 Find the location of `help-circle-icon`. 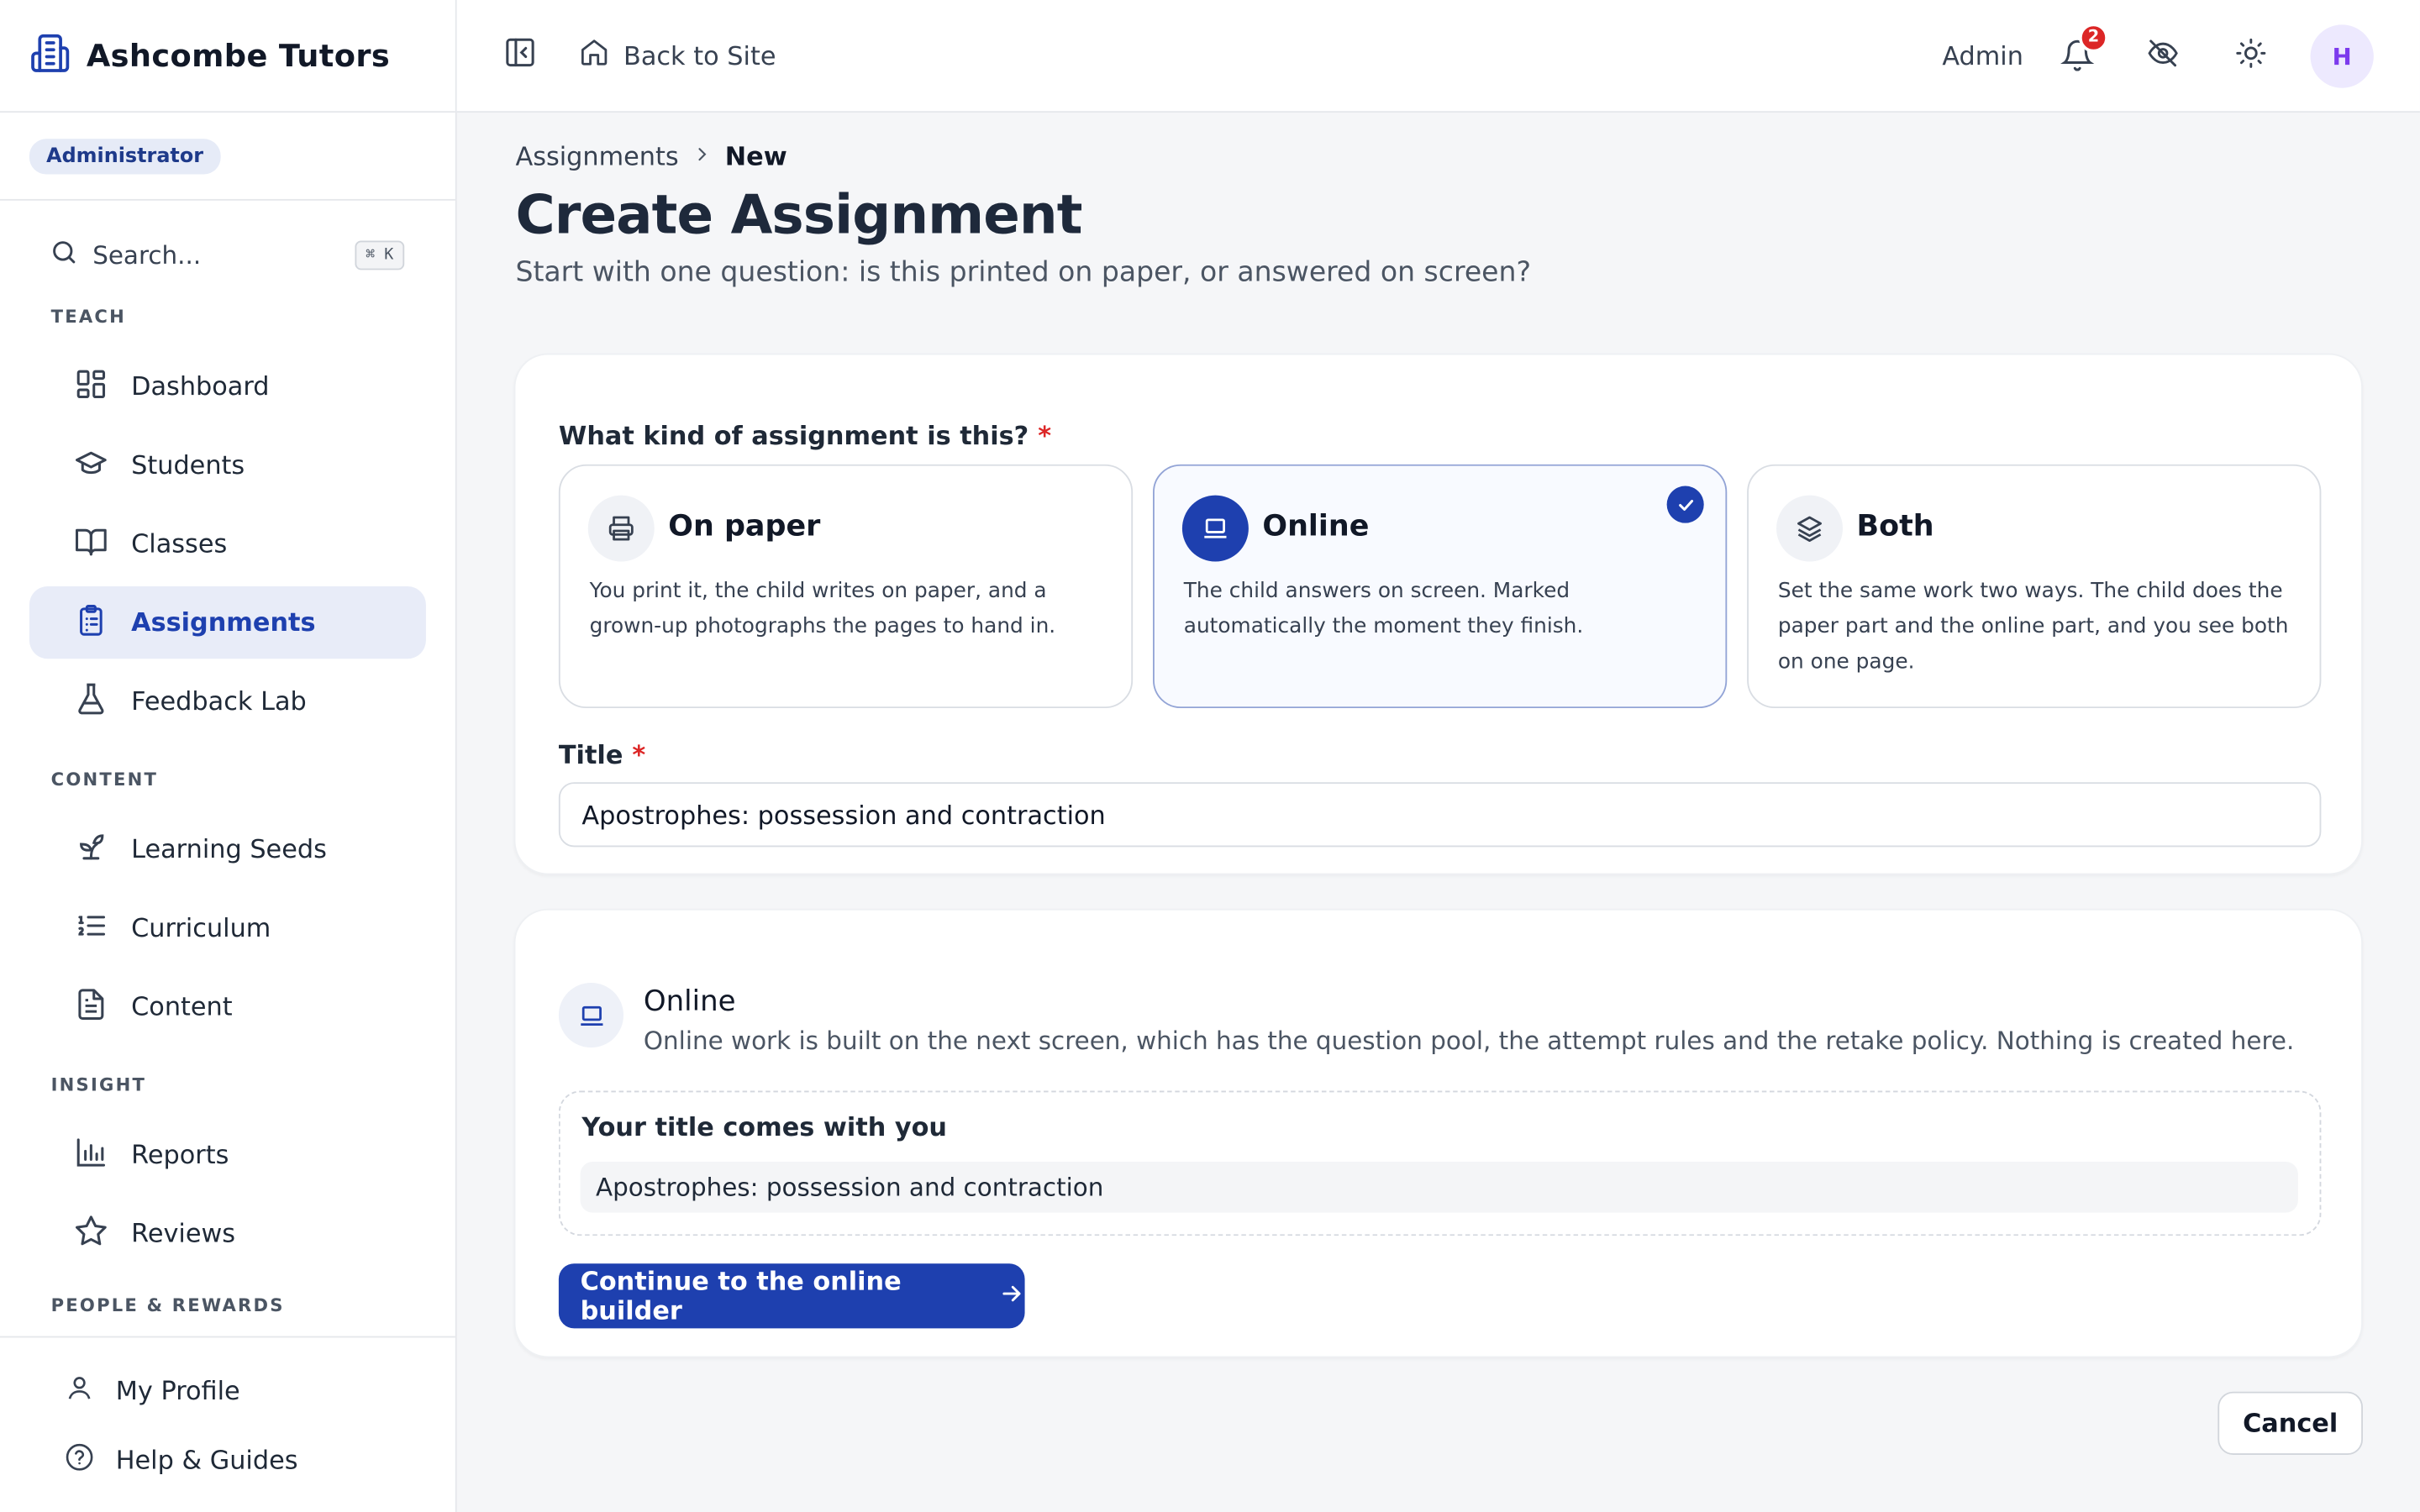

help-circle-icon is located at coordinates (79, 1460).